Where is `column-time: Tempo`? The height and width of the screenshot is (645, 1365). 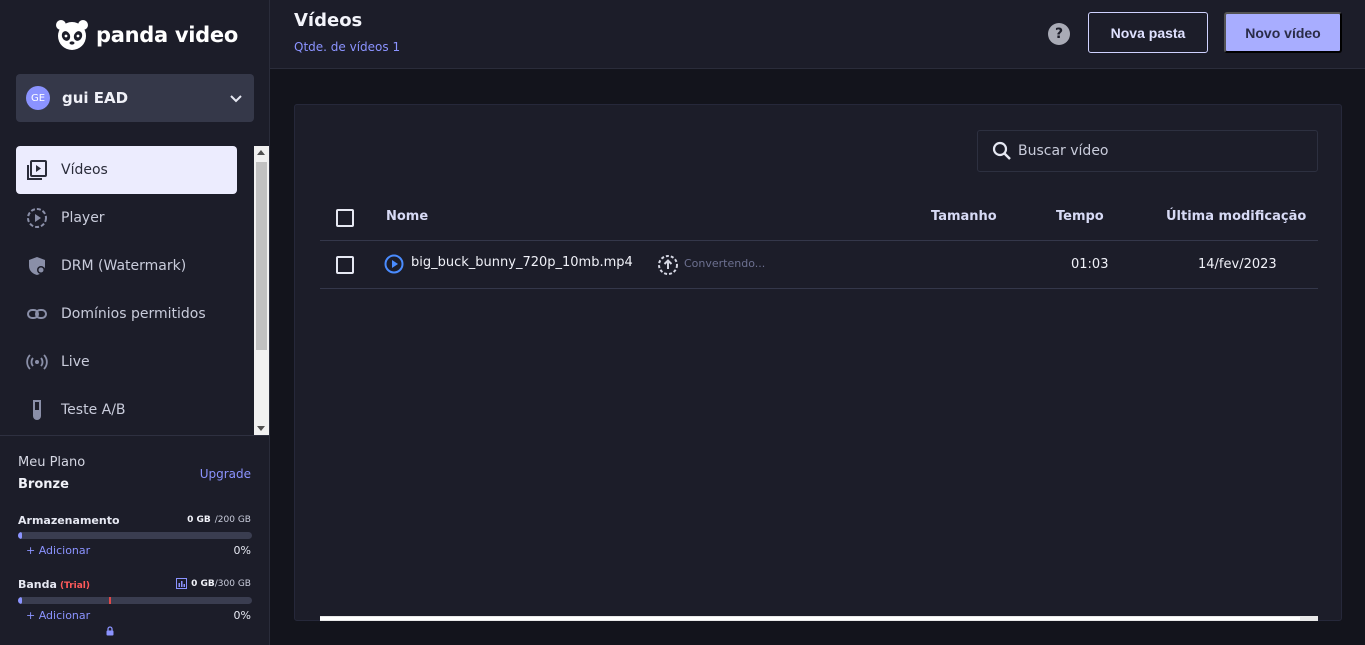 column-time: Tempo is located at coordinates (1080, 216).